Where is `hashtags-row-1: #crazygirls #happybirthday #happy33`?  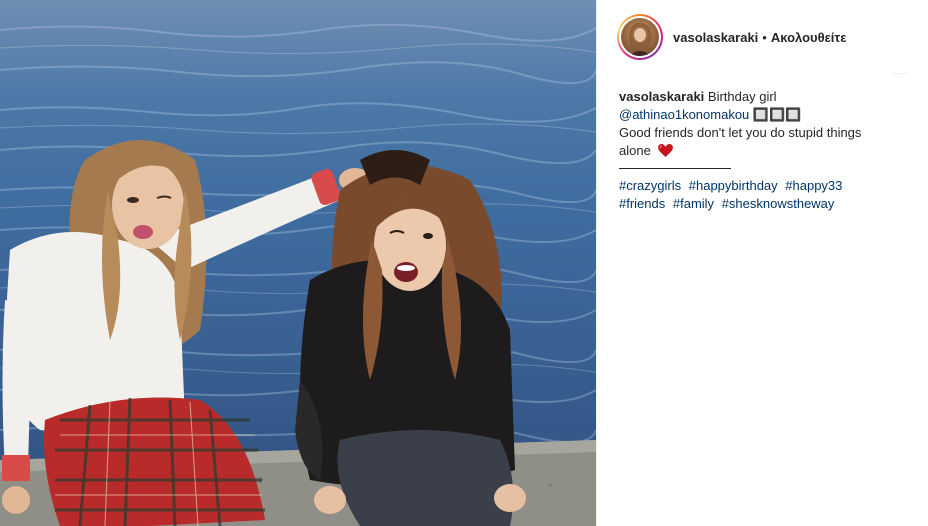
hashtags-row-1: #crazygirls #happybirthday #happy33 is located at coordinates (764, 186).